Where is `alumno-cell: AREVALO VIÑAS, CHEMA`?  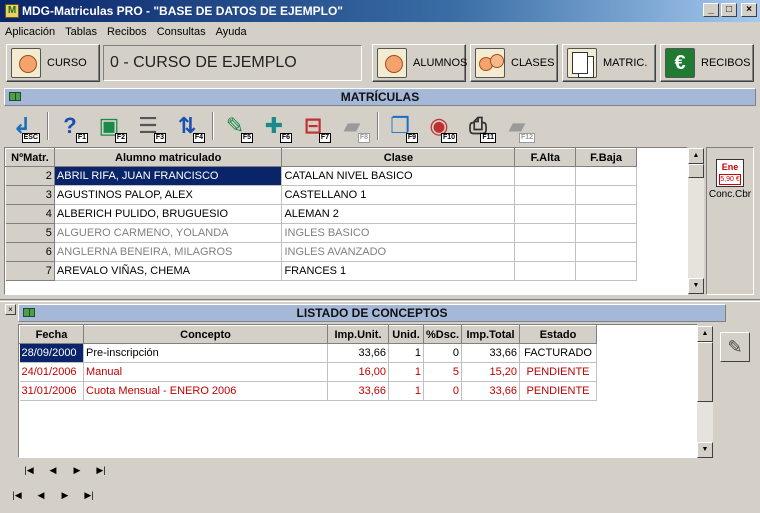
alumno-cell: AREVALO VIÑAS, CHEMA is located at coordinates (168, 271).